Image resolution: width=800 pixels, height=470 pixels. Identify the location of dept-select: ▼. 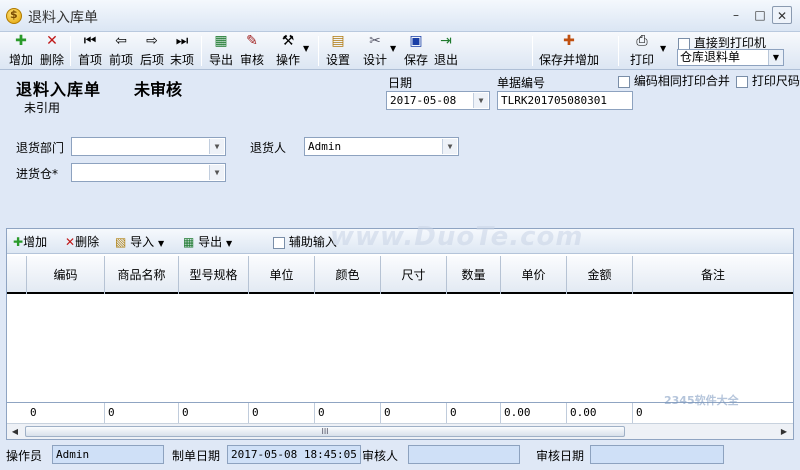
(148, 146).